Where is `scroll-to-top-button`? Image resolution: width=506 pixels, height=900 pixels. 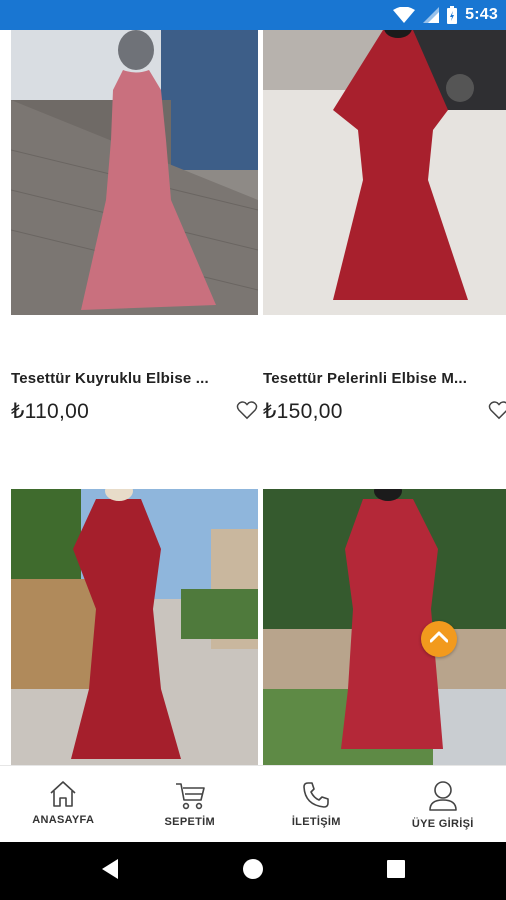 scroll-to-top-button is located at coordinates (439, 639).